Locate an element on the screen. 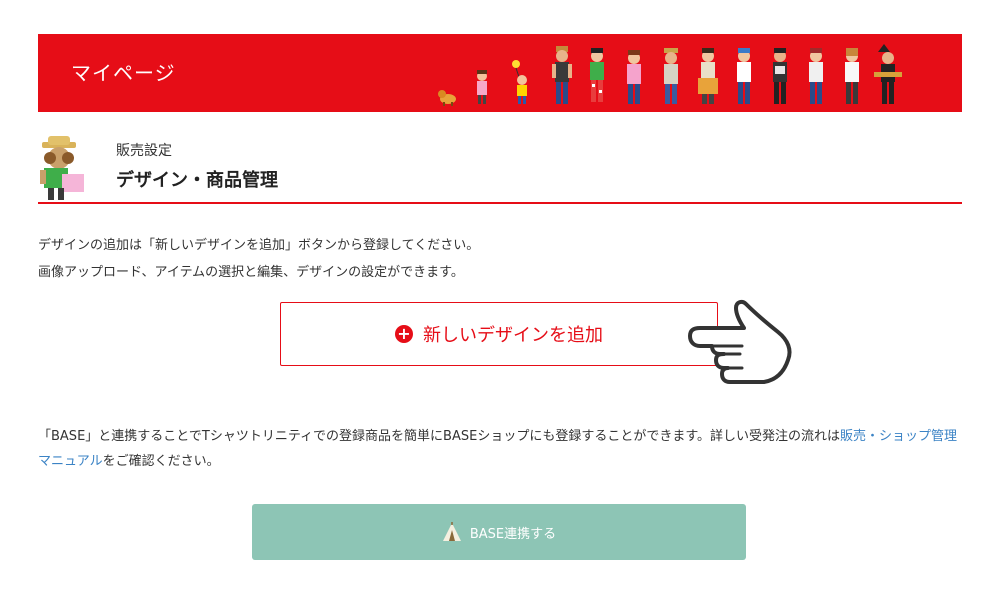  base-text-after: をご確認ください。 is located at coordinates (161, 461).